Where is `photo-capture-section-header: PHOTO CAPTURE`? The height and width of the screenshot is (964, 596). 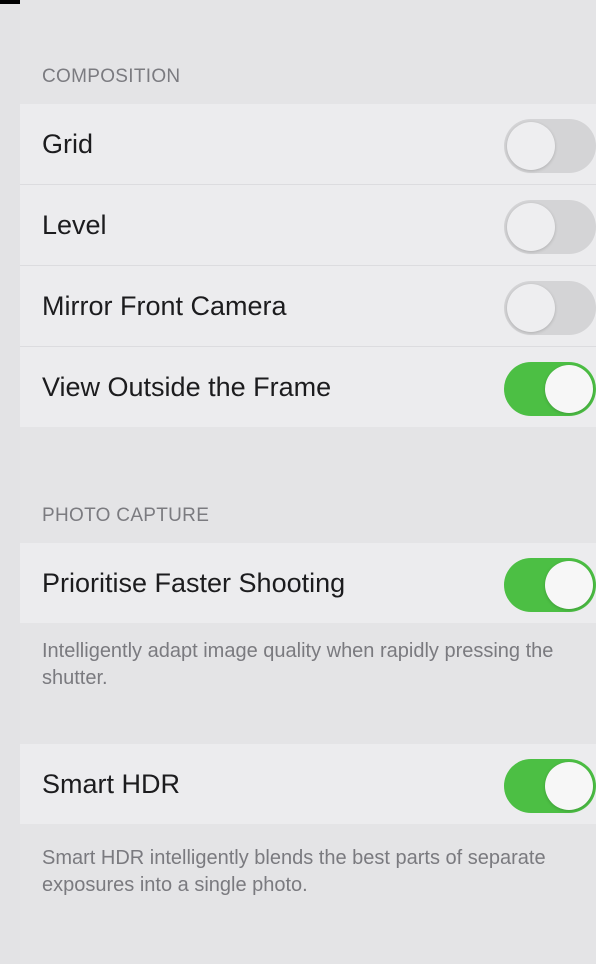 photo-capture-section-header: PHOTO CAPTURE is located at coordinates (126, 515).